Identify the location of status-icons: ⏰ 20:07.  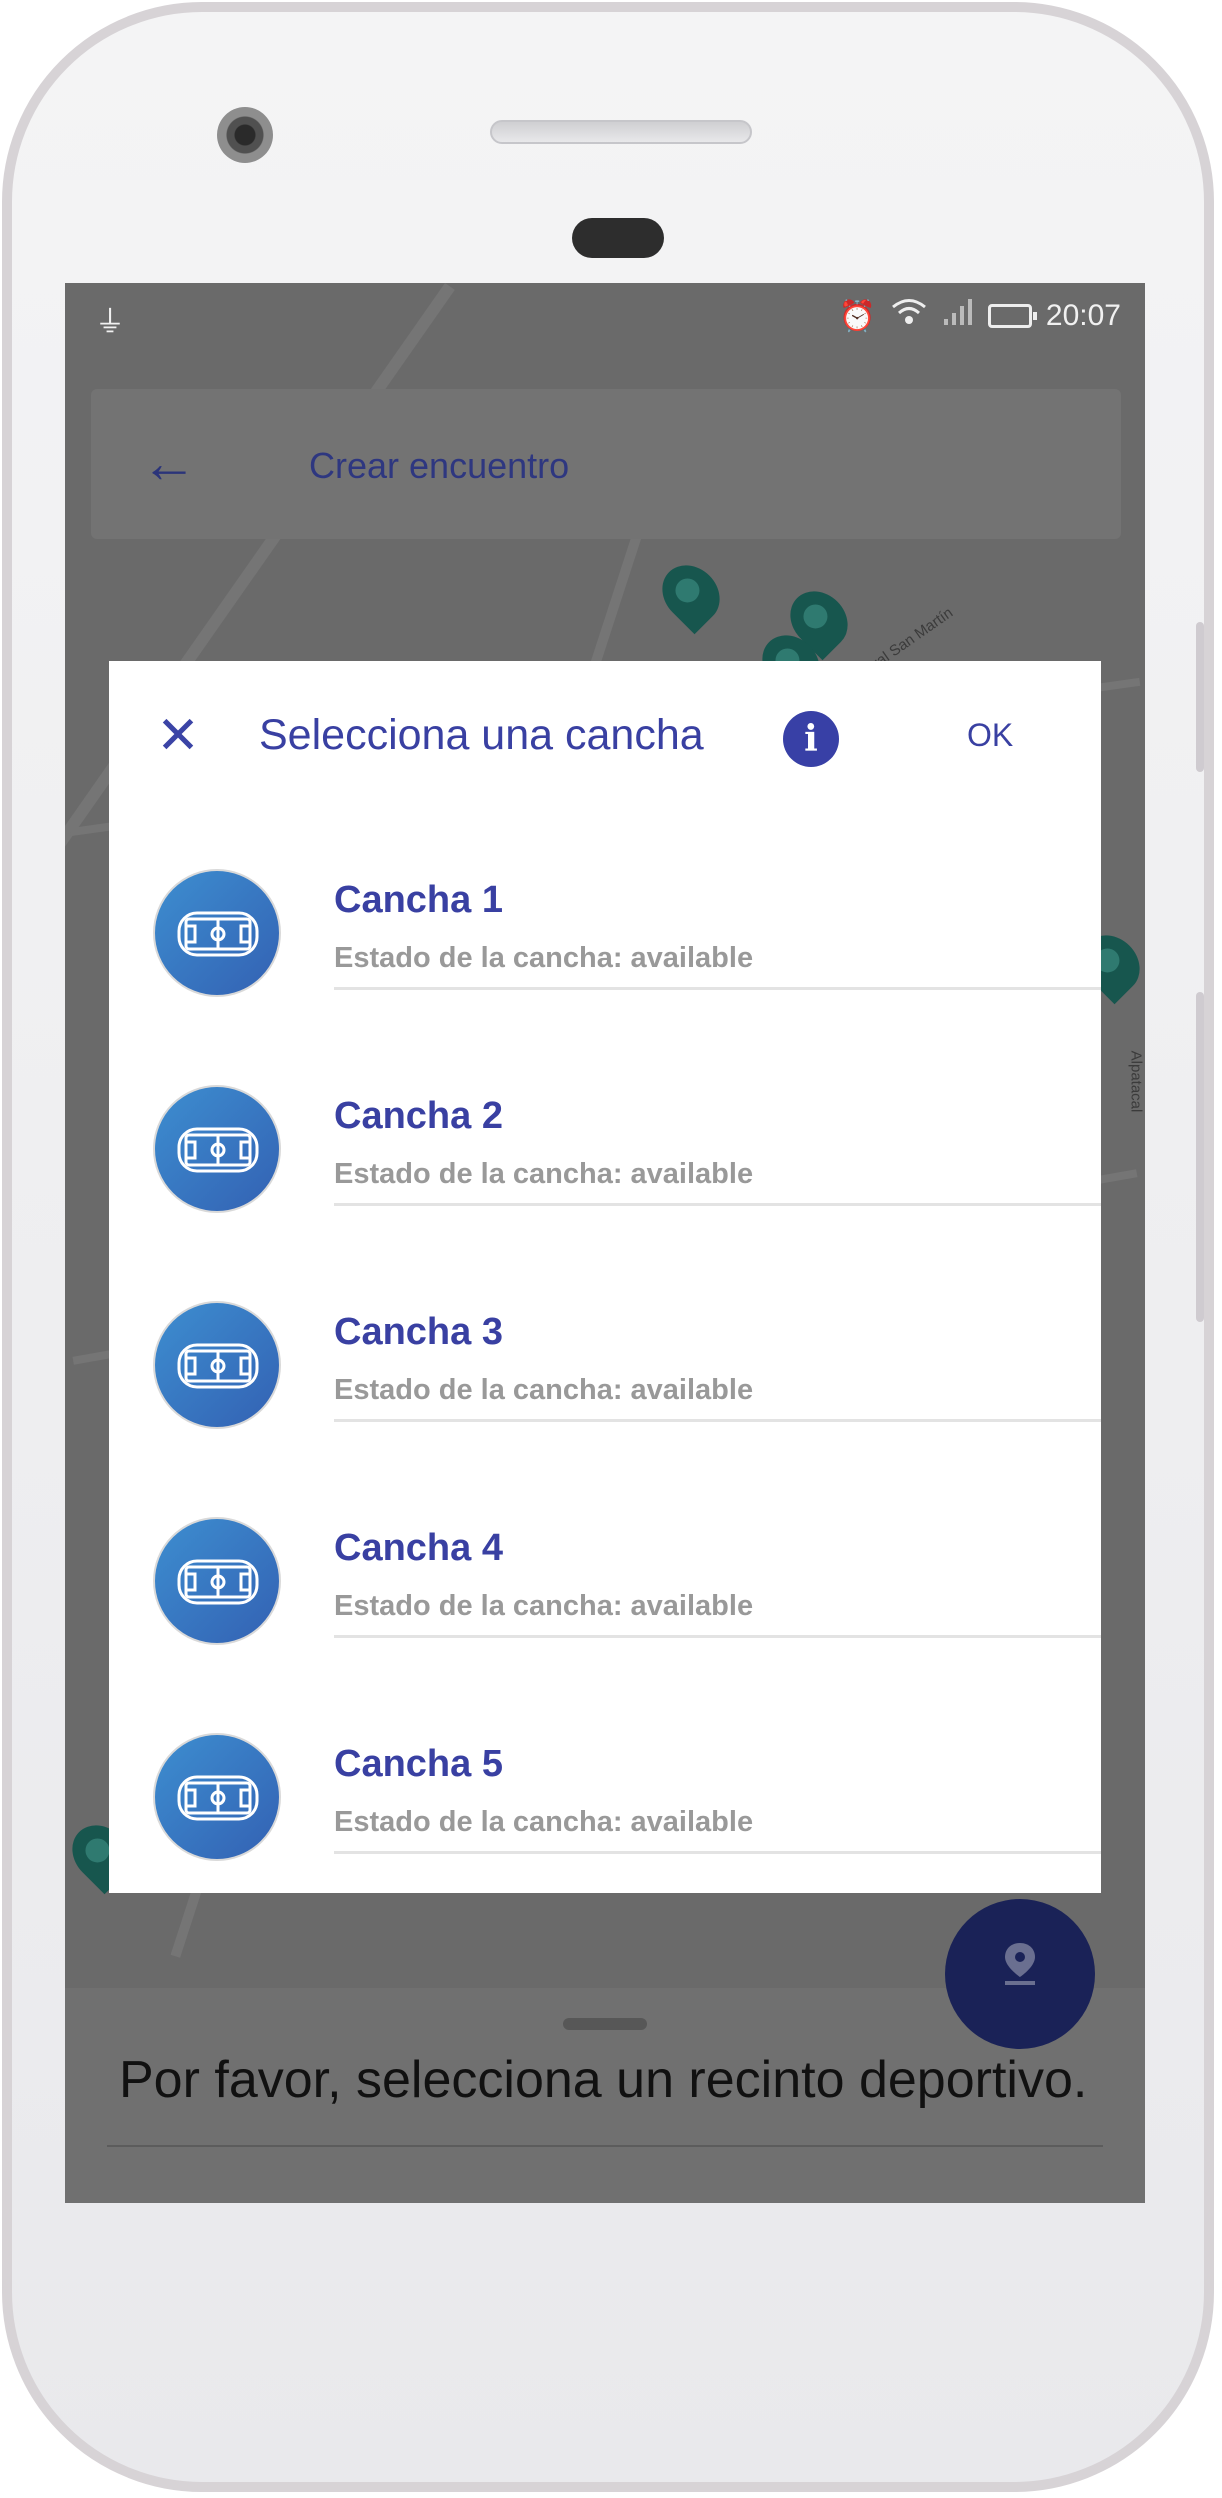
(980, 316).